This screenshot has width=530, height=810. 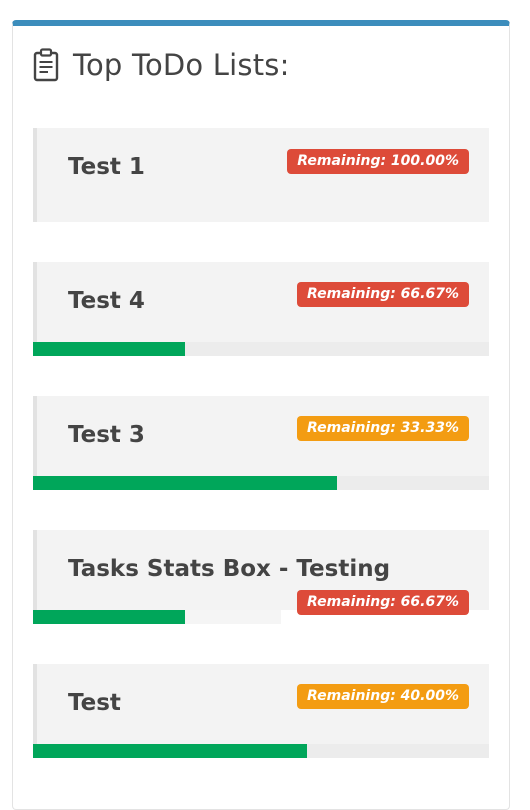 What do you see at coordinates (94, 703) in the screenshot?
I see `todo-name: Test` at bounding box center [94, 703].